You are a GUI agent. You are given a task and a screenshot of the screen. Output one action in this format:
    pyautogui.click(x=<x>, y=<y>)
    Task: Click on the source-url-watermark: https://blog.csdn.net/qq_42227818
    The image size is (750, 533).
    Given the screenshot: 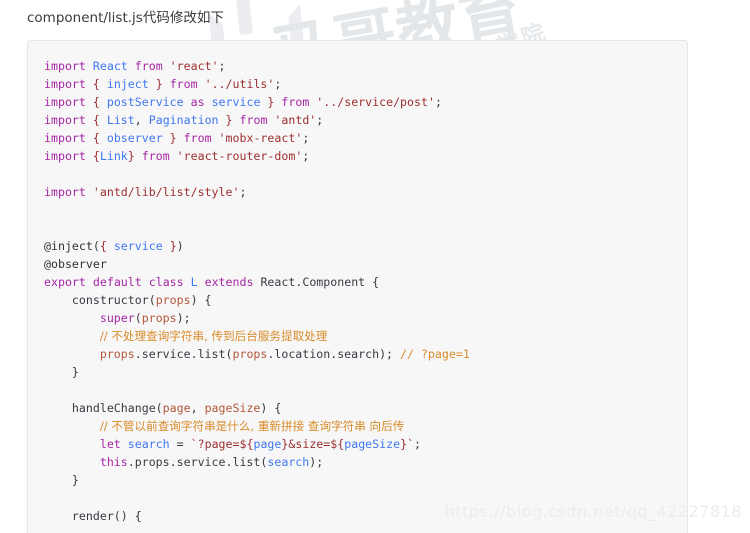 What is the action you would take?
    pyautogui.click(x=593, y=511)
    